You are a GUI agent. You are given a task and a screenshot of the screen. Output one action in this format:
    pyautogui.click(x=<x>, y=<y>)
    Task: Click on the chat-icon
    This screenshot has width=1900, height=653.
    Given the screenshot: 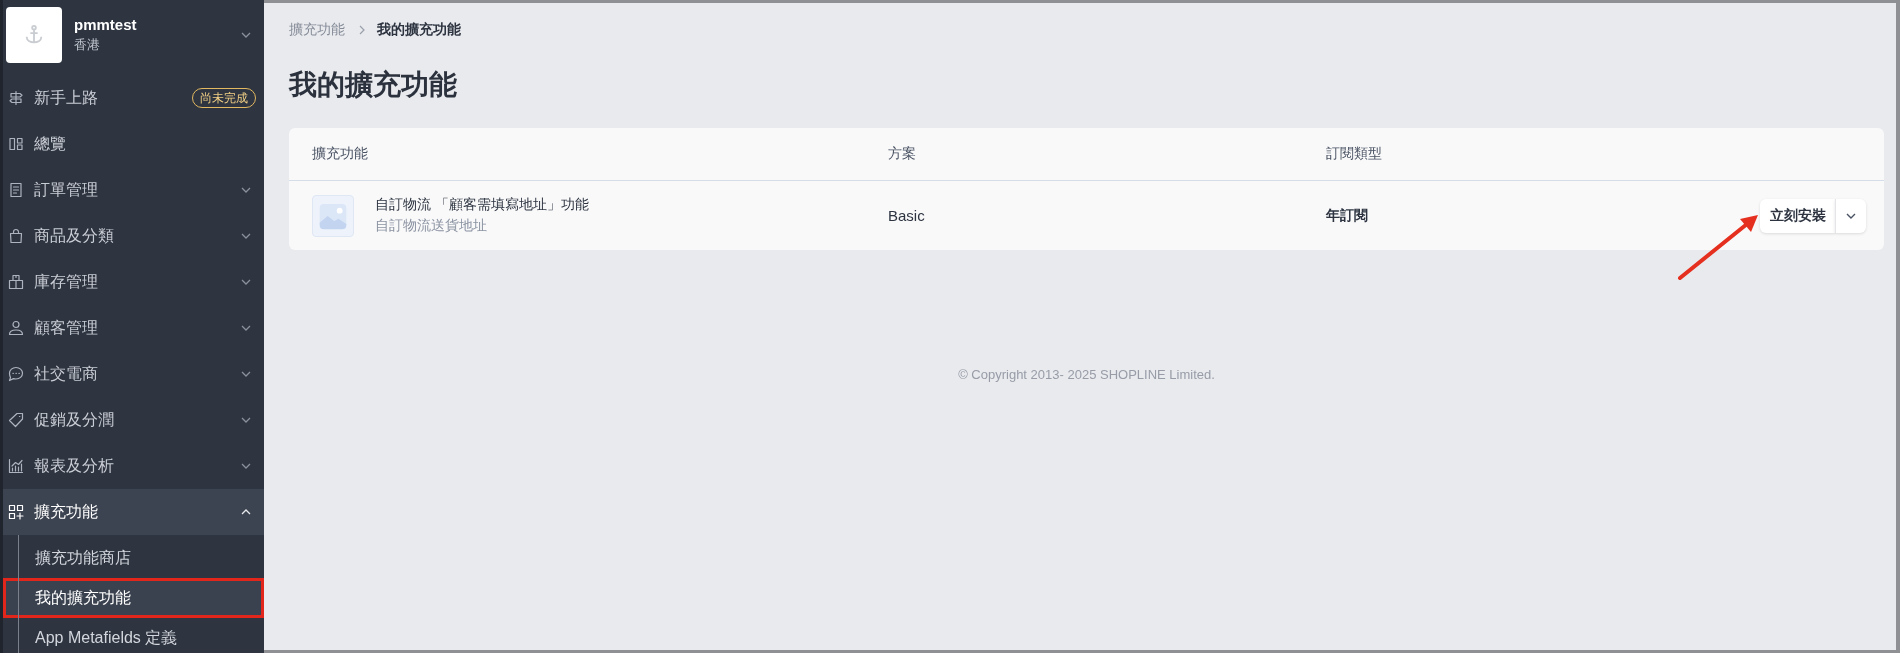 What is the action you would take?
    pyautogui.click(x=16, y=374)
    